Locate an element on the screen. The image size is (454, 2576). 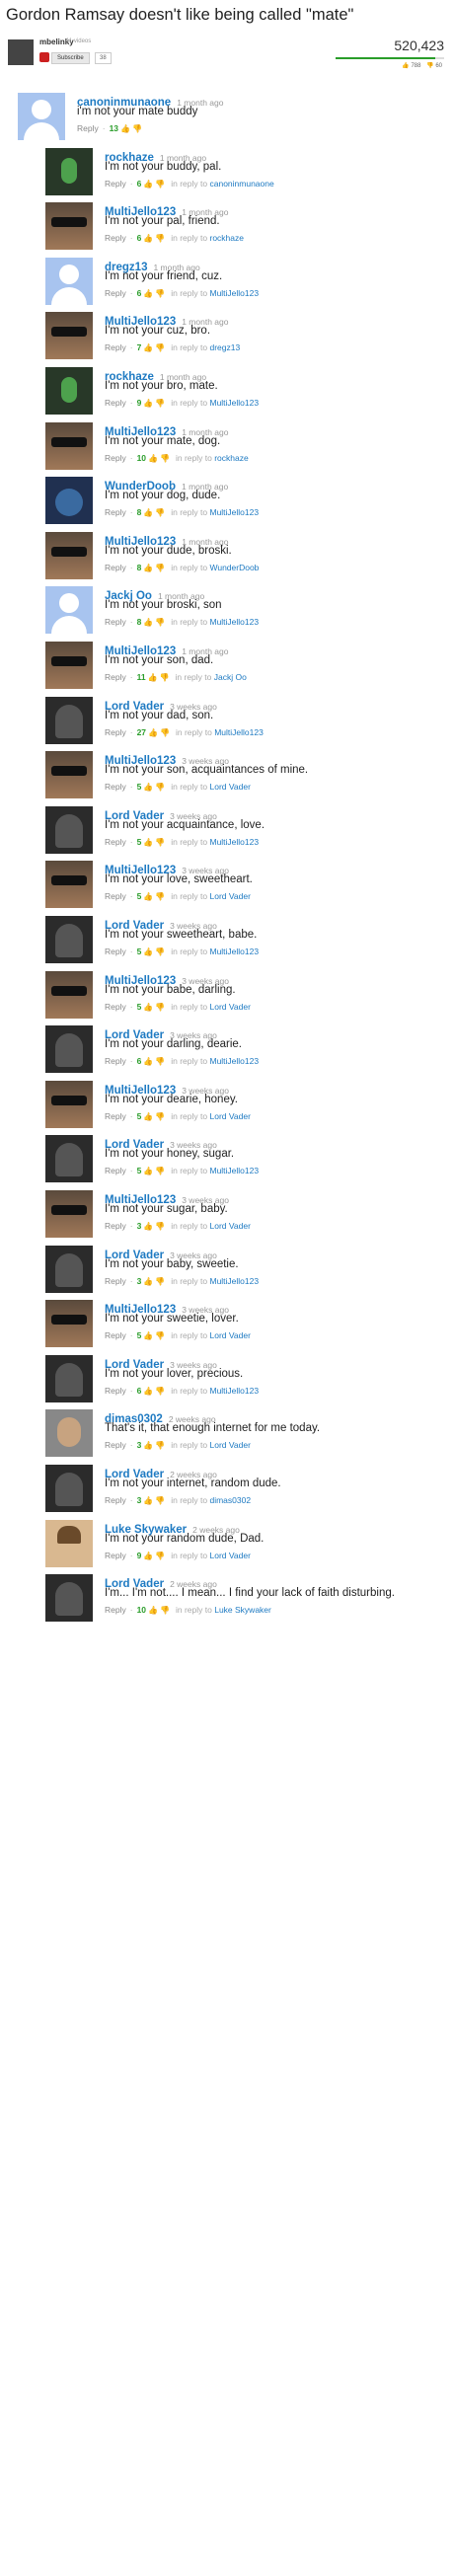
kid-avatar is located at coordinates (69, 1543).